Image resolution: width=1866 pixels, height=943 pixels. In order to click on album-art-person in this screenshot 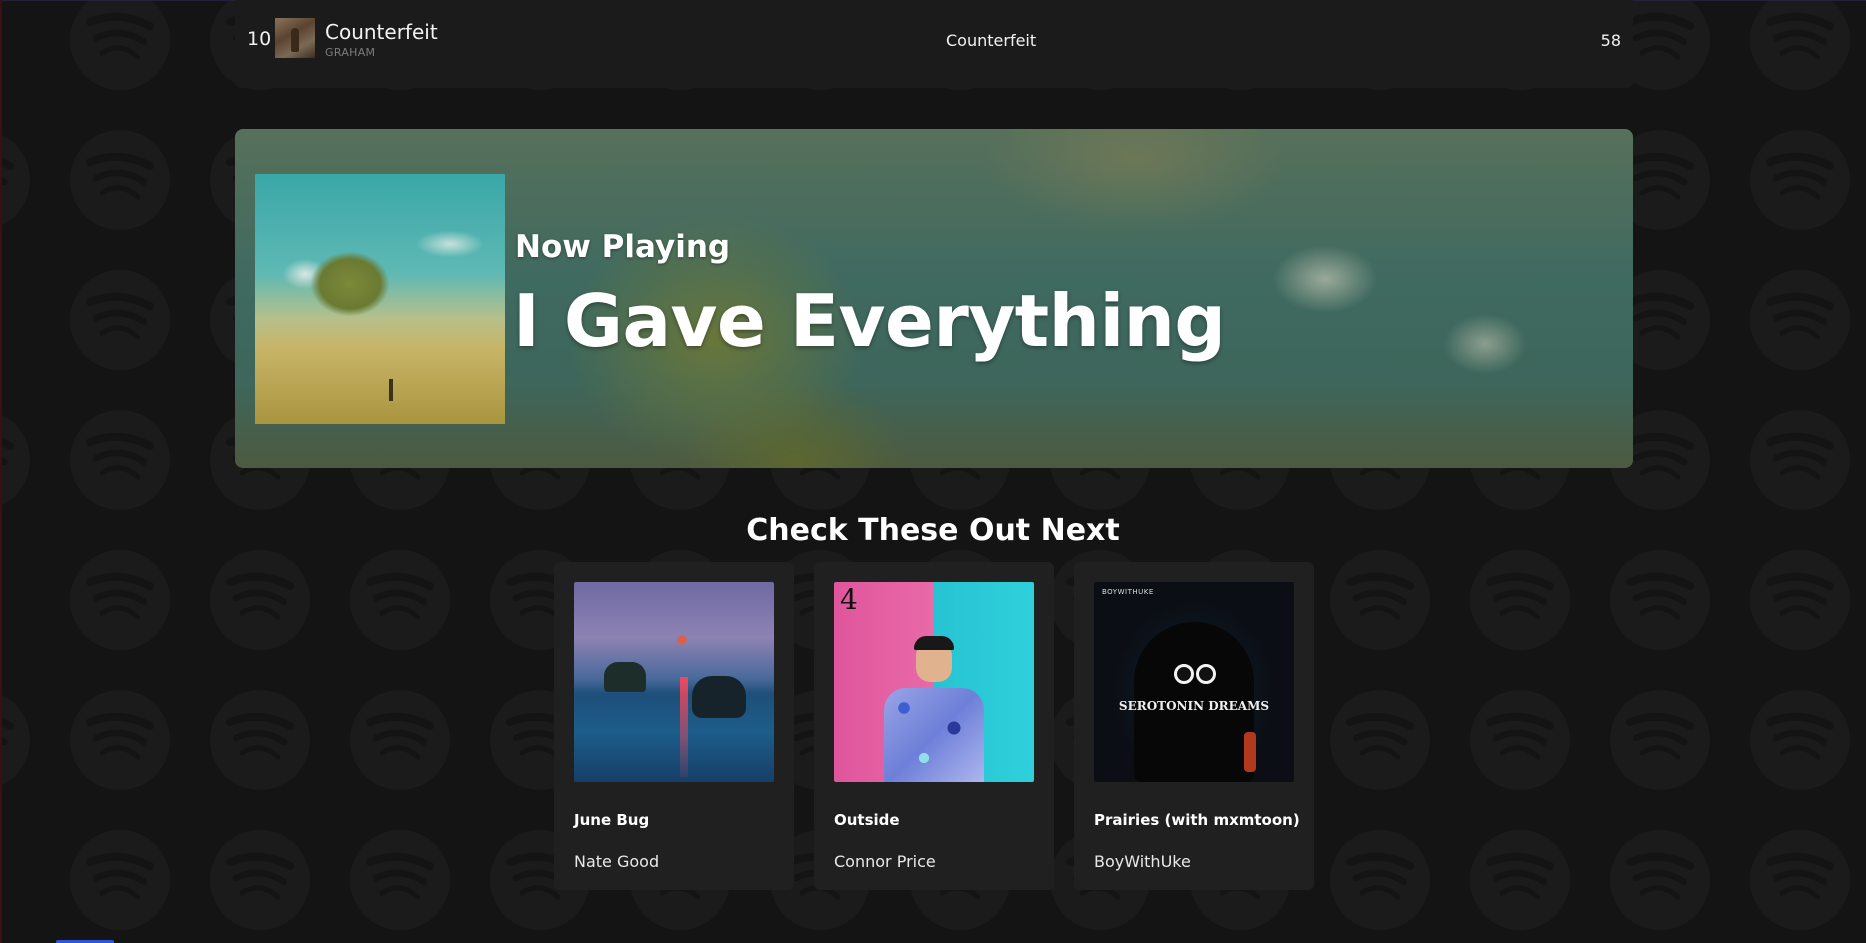, I will do `click(934, 709)`.